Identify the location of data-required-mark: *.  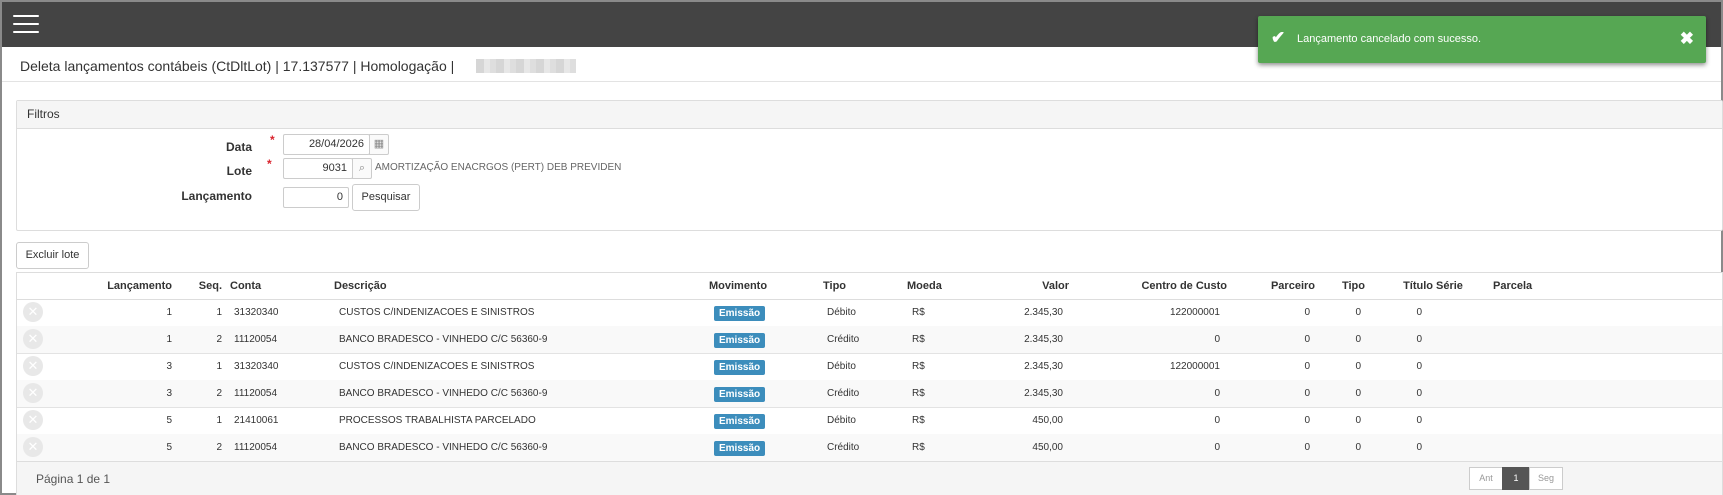
(272, 140).